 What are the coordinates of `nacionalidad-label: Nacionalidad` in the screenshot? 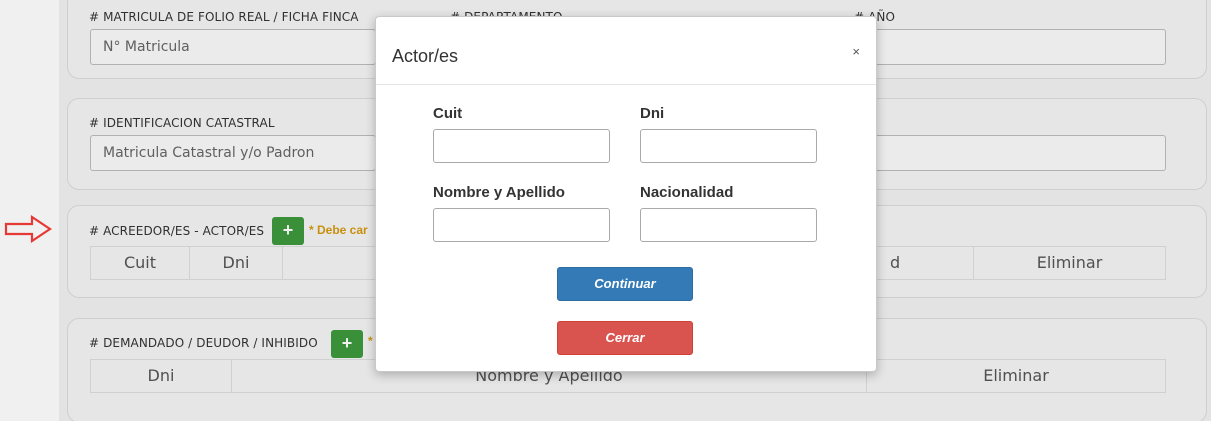 It's located at (687, 192).